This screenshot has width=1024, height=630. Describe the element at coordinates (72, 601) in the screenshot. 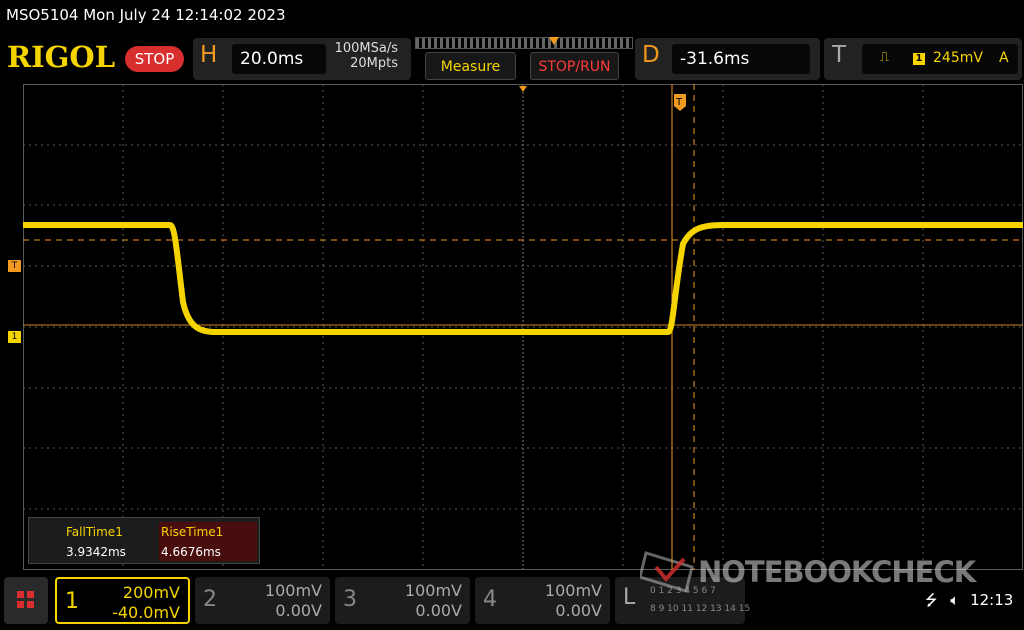

I see `channel-number: 1` at that location.